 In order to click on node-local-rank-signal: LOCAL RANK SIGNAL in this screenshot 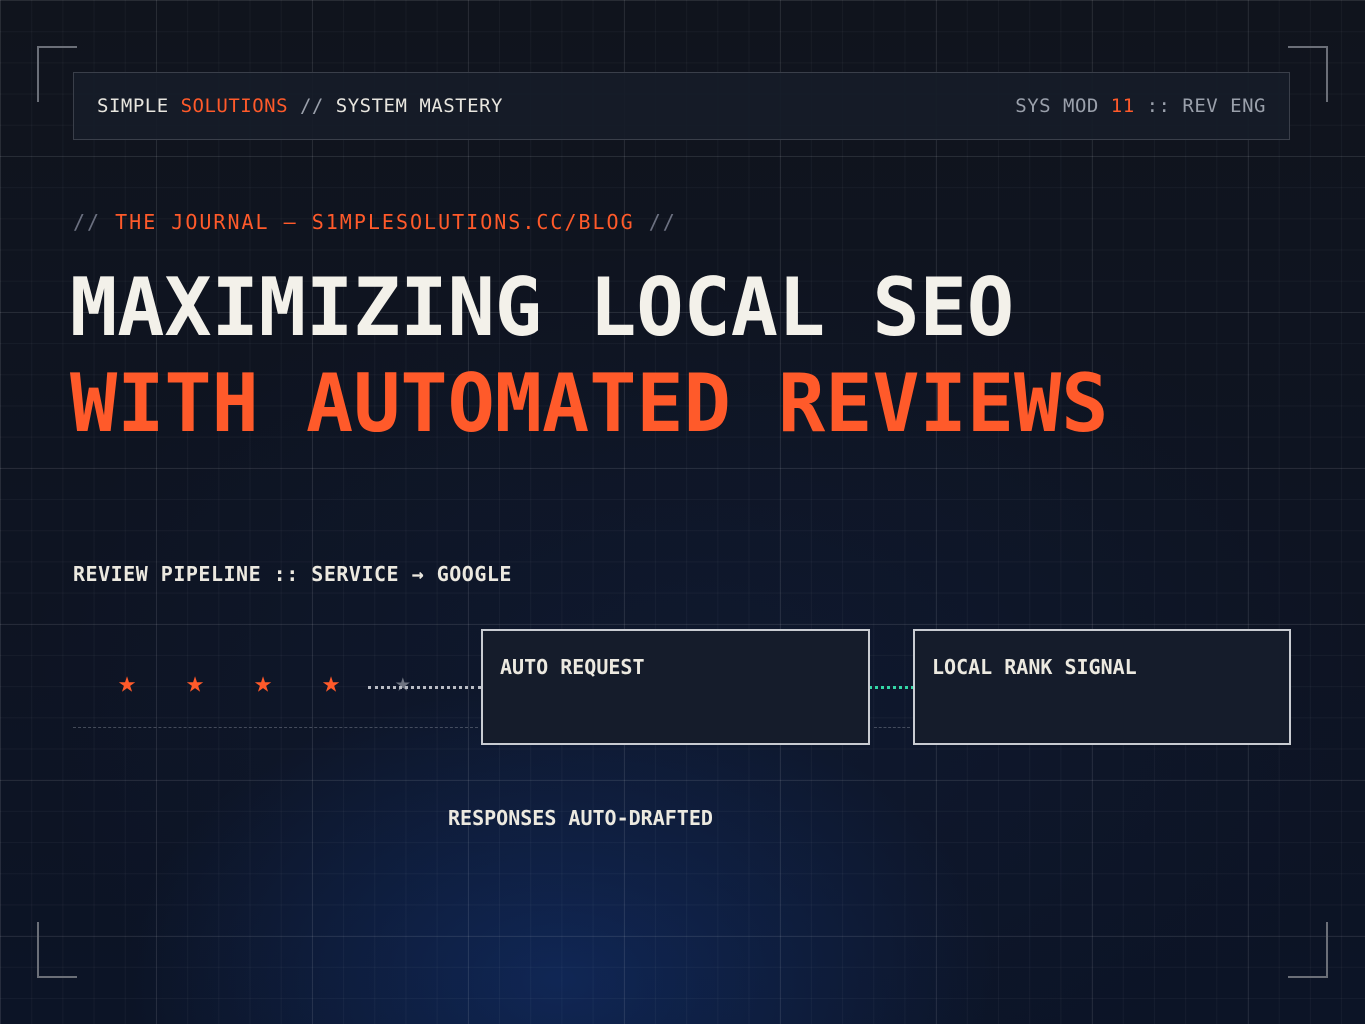, I will do `click(1102, 687)`.